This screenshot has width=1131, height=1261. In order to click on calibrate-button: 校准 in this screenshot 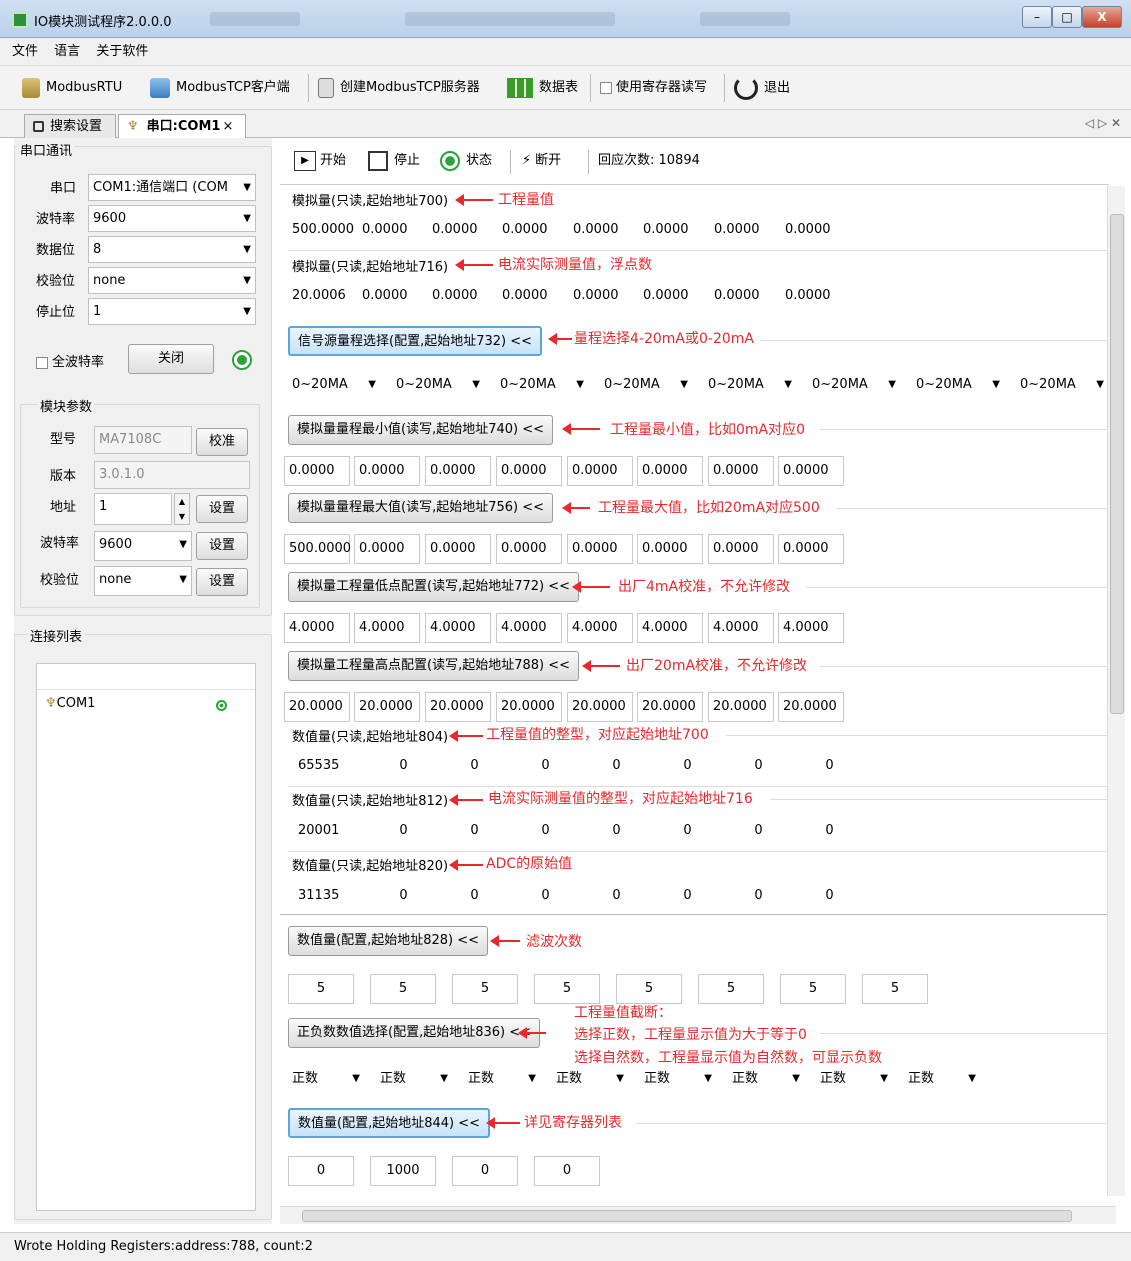, I will do `click(222, 442)`.